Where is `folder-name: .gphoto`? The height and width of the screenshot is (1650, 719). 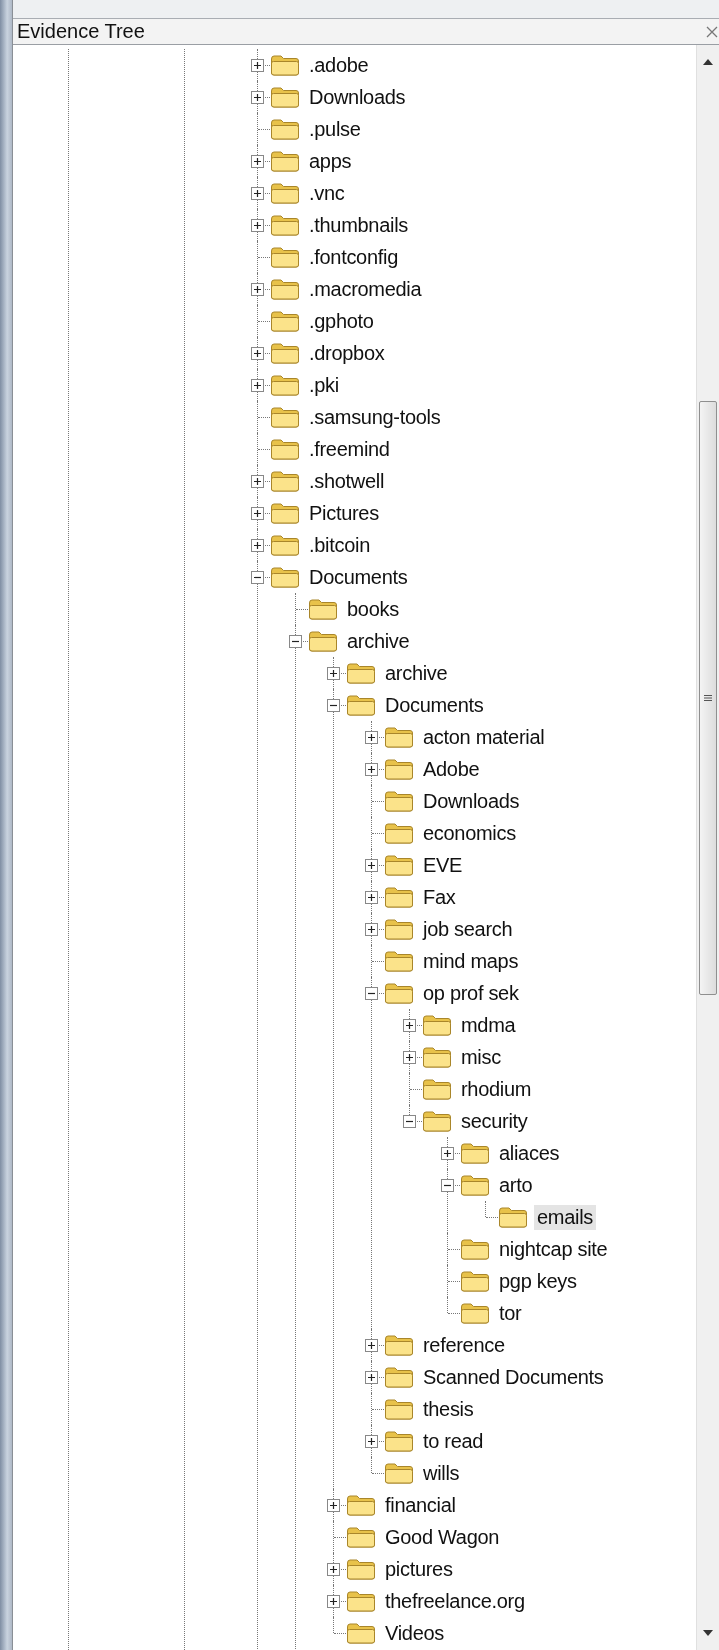 folder-name: .gphoto is located at coordinates (341, 321).